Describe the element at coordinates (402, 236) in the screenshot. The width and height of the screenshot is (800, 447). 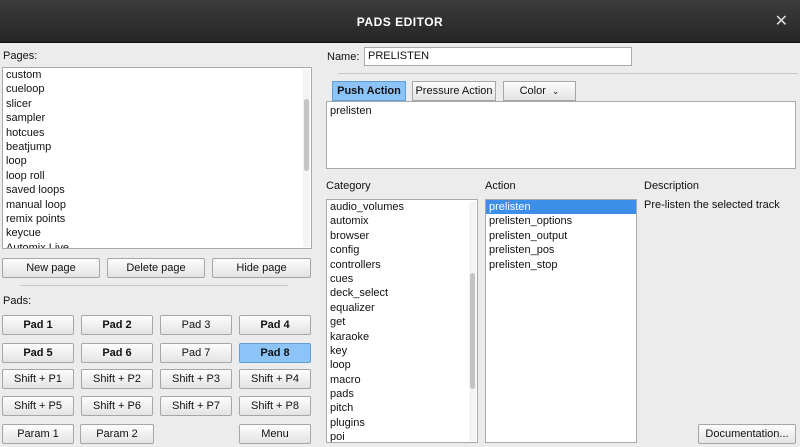
I see `category-list-item: browser` at that location.